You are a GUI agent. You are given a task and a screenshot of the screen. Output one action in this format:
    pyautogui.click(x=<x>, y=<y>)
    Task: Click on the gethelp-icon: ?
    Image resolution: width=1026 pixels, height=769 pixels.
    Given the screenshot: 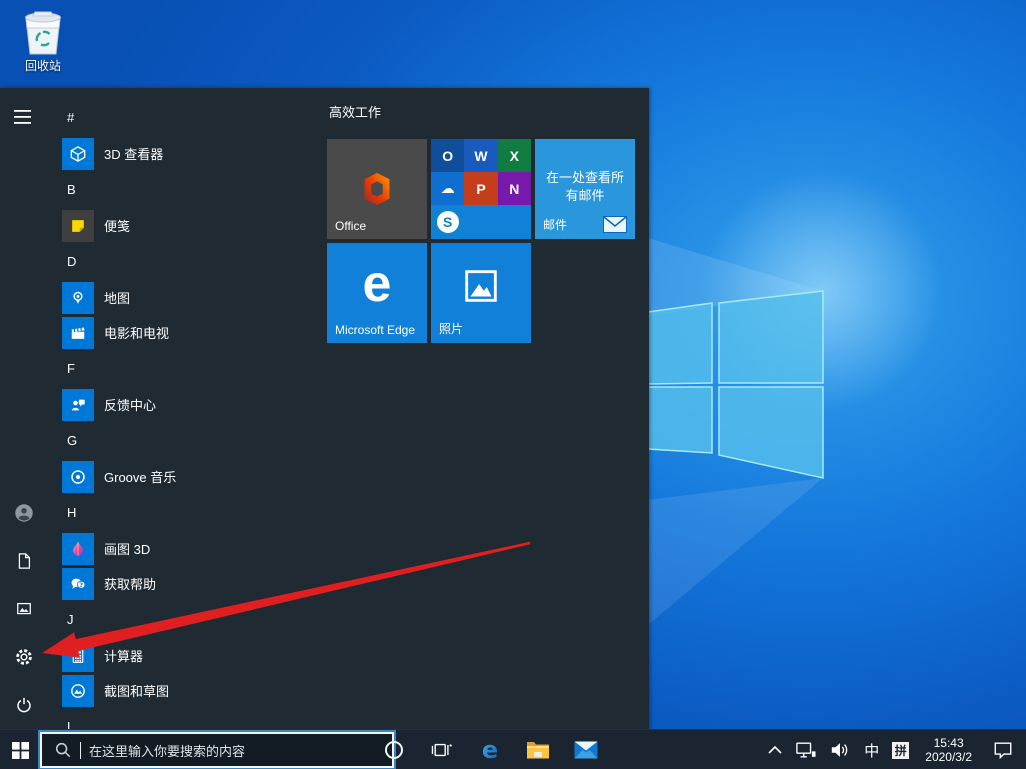 What is the action you would take?
    pyautogui.click(x=78, y=583)
    